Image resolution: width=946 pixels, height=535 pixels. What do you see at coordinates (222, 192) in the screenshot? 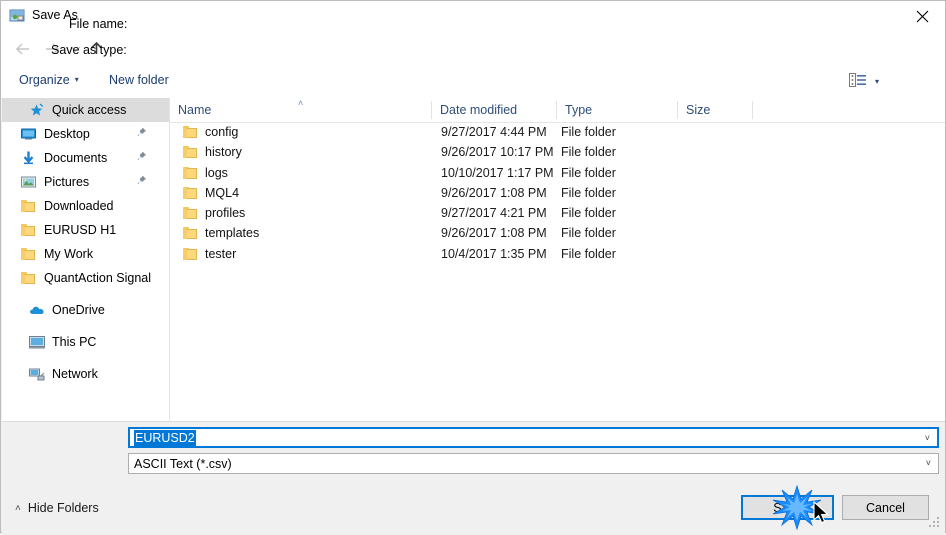
I see `file-name: MQL4` at bounding box center [222, 192].